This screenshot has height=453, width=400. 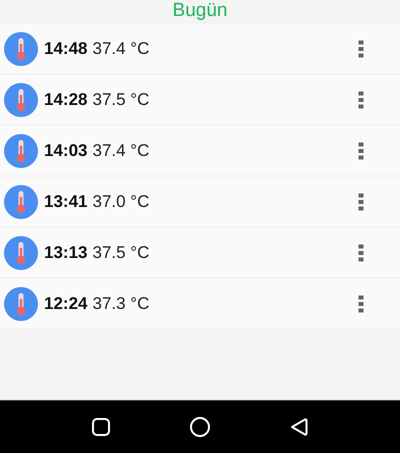 I want to click on reading-row: 14:03 37.4 °C, so click(x=200, y=150).